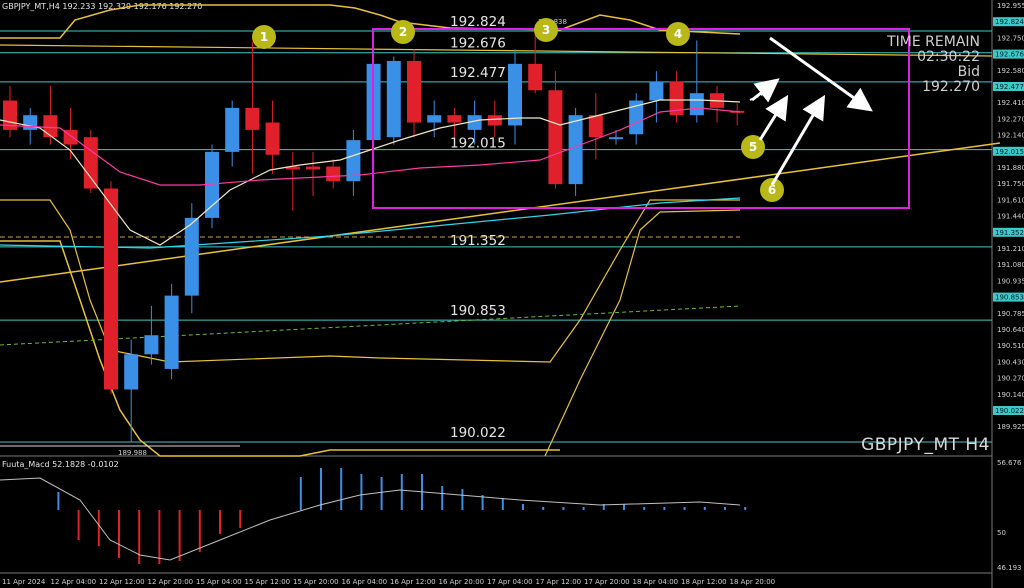 The height and width of the screenshot is (588, 1024). What do you see at coordinates (1010, 200) in the screenshot?
I see `price-axis-label: 191.610` at bounding box center [1010, 200].